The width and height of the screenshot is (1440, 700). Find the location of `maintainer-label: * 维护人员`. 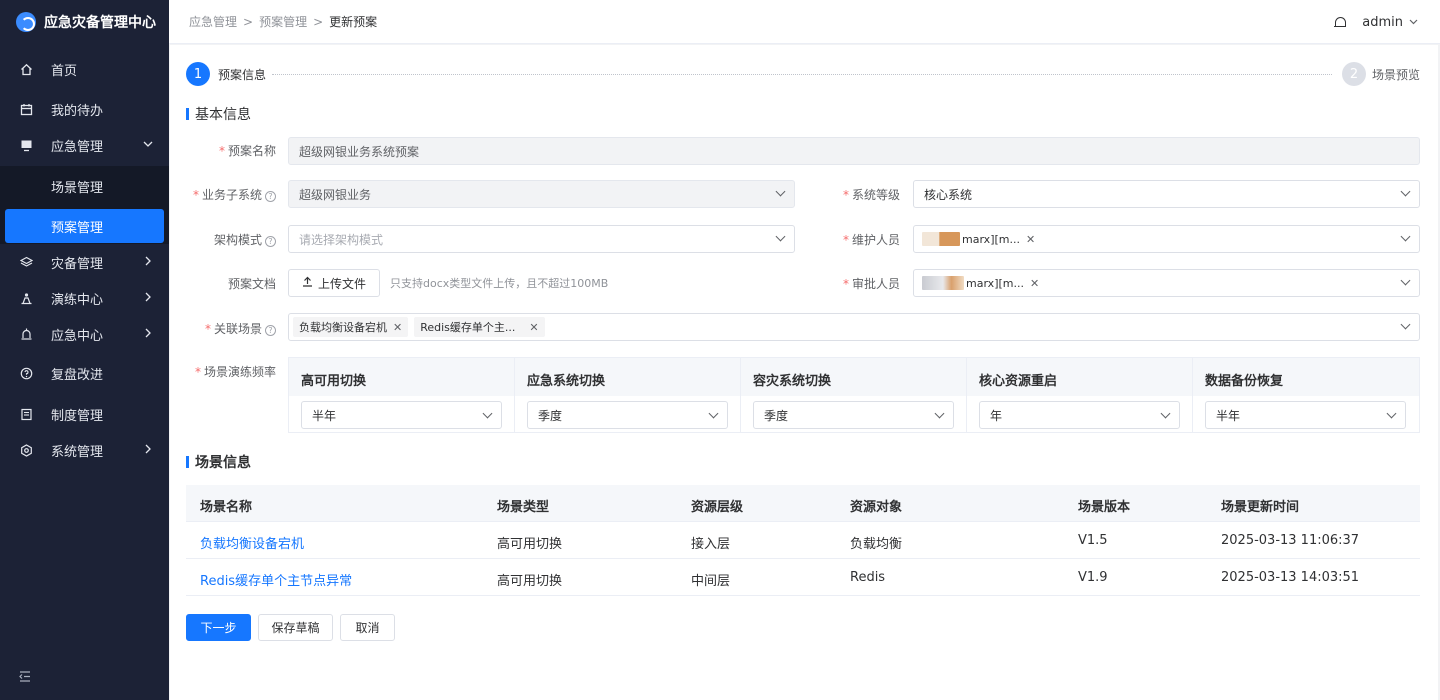

maintainer-label: * 维护人员 is located at coordinates (871, 240).